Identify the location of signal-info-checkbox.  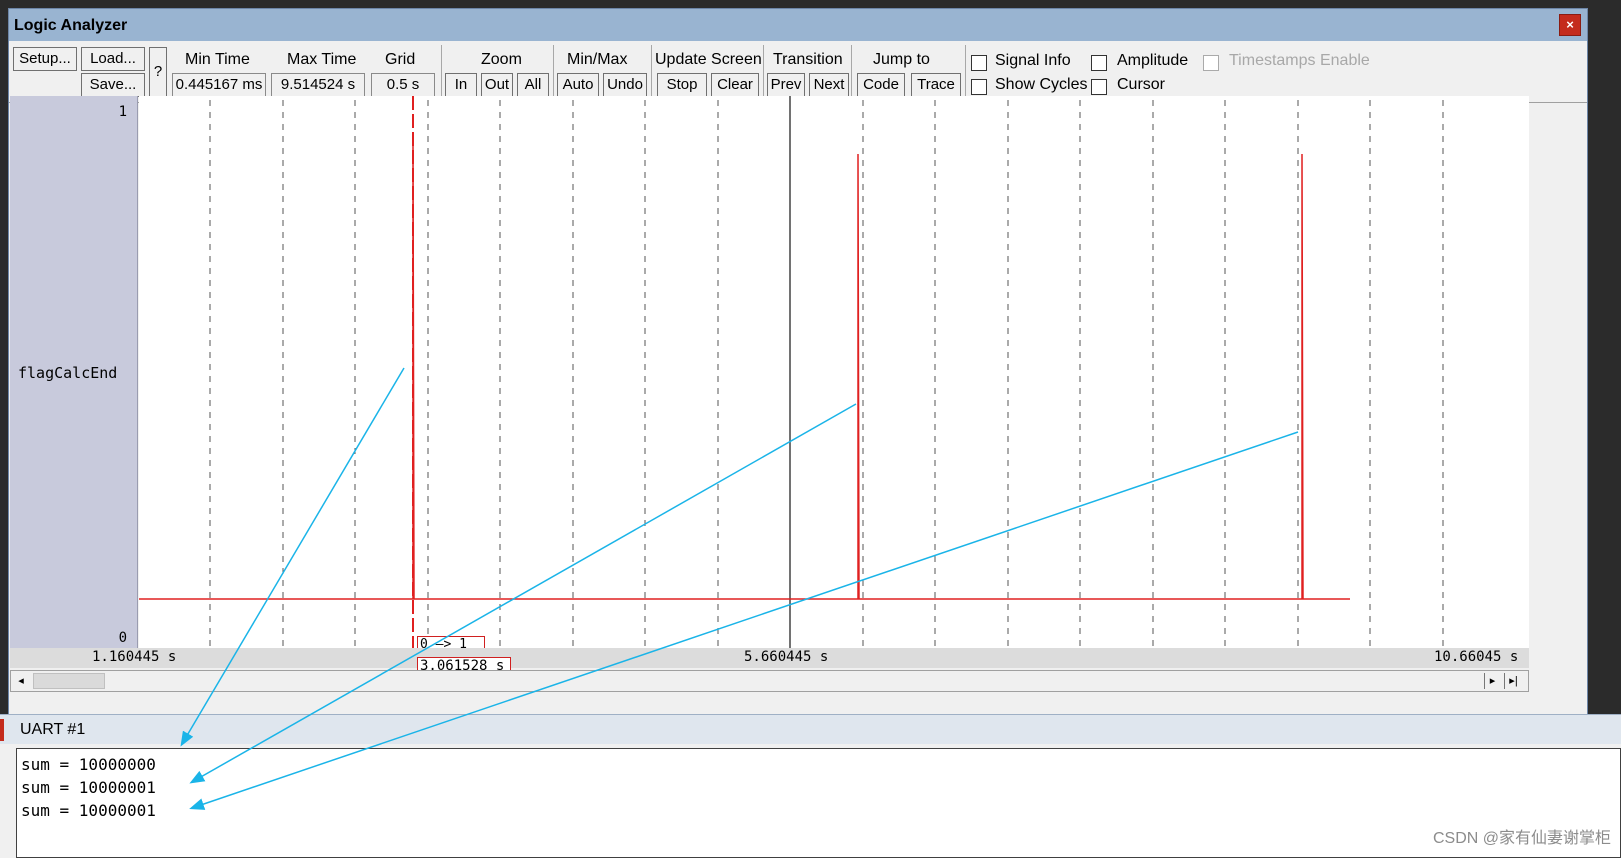
(979, 63).